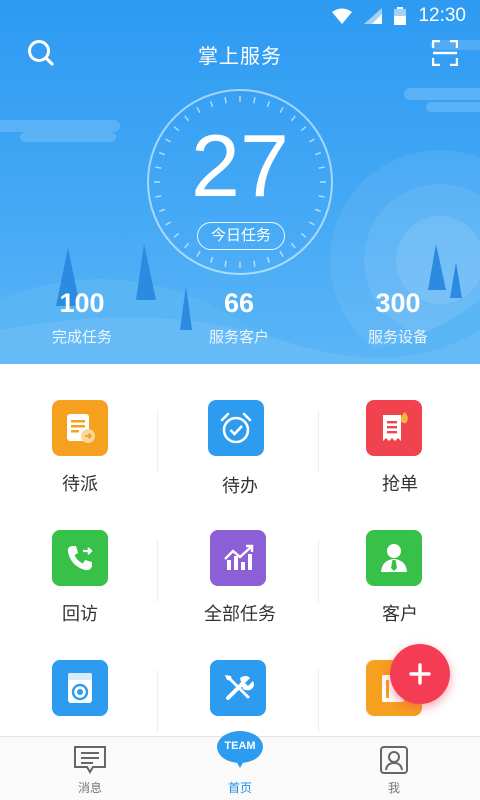 This screenshot has width=480, height=800. I want to click on nav-item-me: 我, so click(394, 768).